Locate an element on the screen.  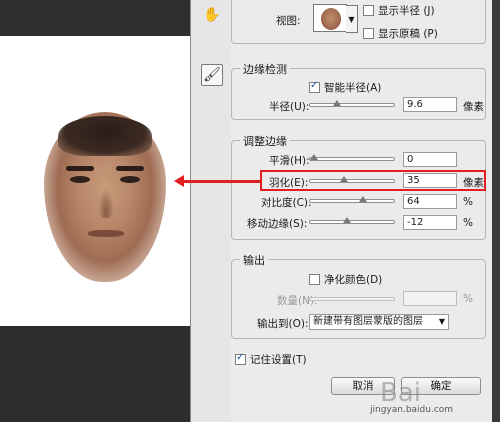
amount-input is located at coordinates (430, 298).